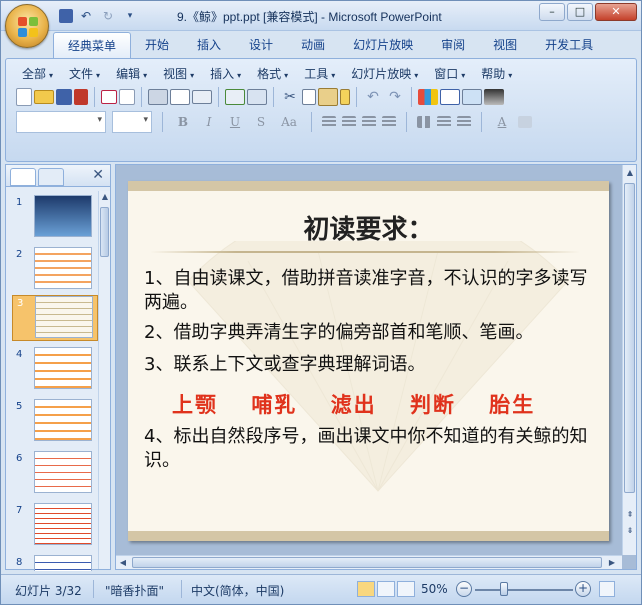  Describe the element at coordinates (383, 45) in the screenshot. I see `tab-slideshow: 幻灯片放映` at that location.